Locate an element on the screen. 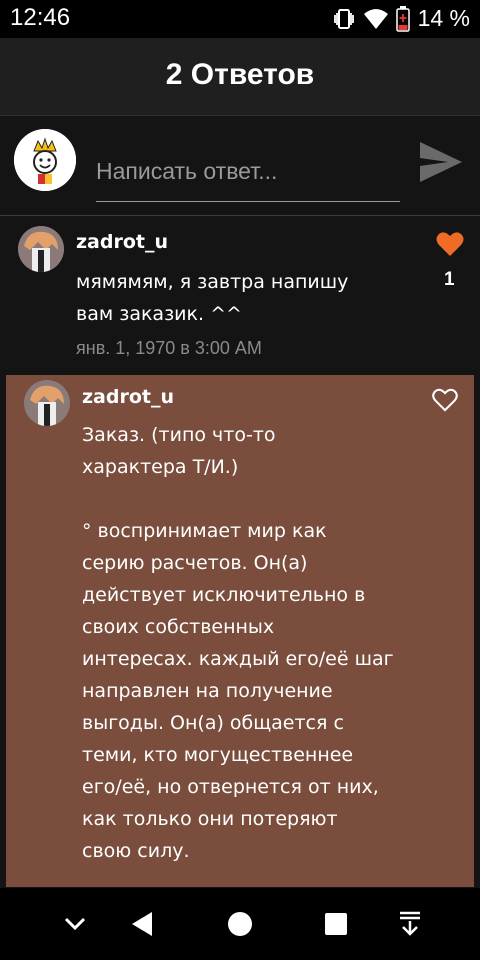  header: 2 Ответов is located at coordinates (240, 77).